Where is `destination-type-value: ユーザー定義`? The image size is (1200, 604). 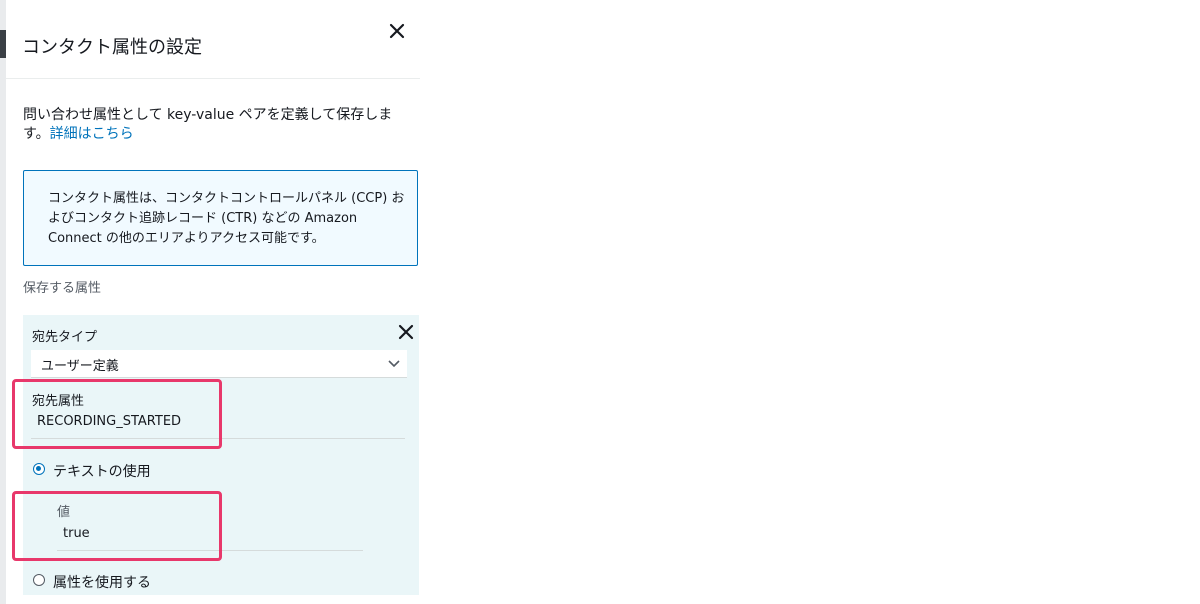
destination-type-value: ユーザー定義 is located at coordinates (80, 366).